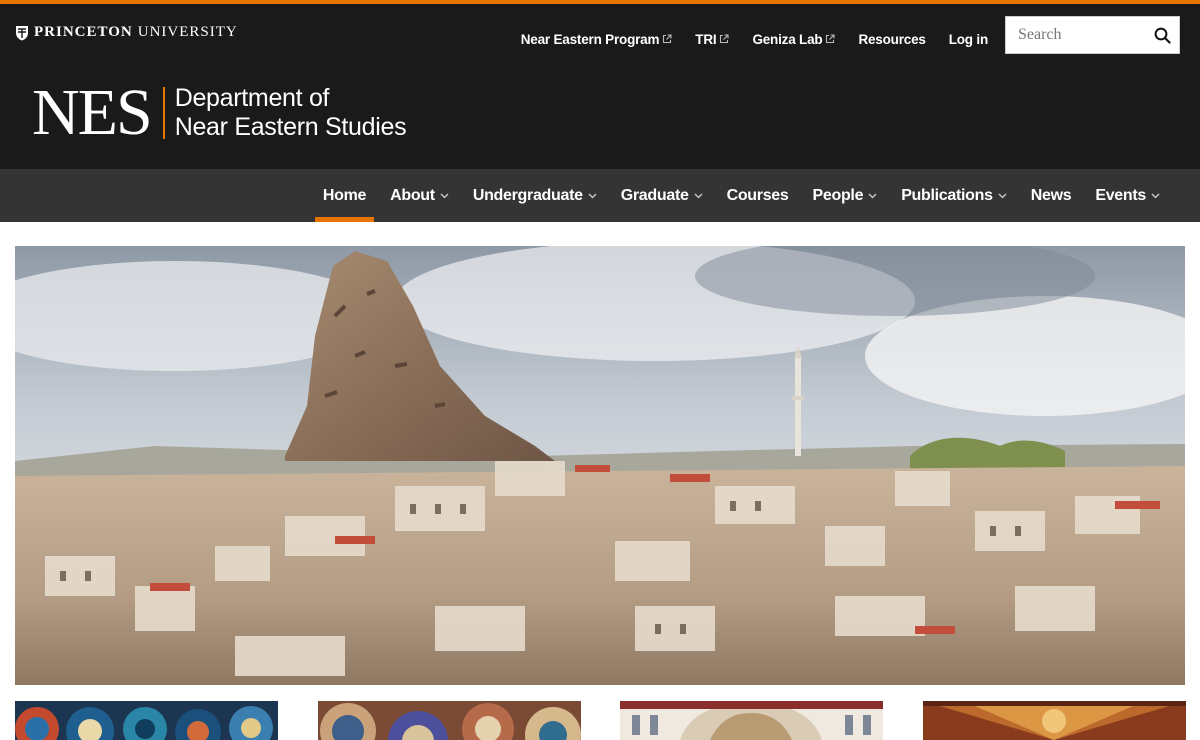 This screenshot has width=1200, height=740. I want to click on nav-item-people: People, so click(845, 195).